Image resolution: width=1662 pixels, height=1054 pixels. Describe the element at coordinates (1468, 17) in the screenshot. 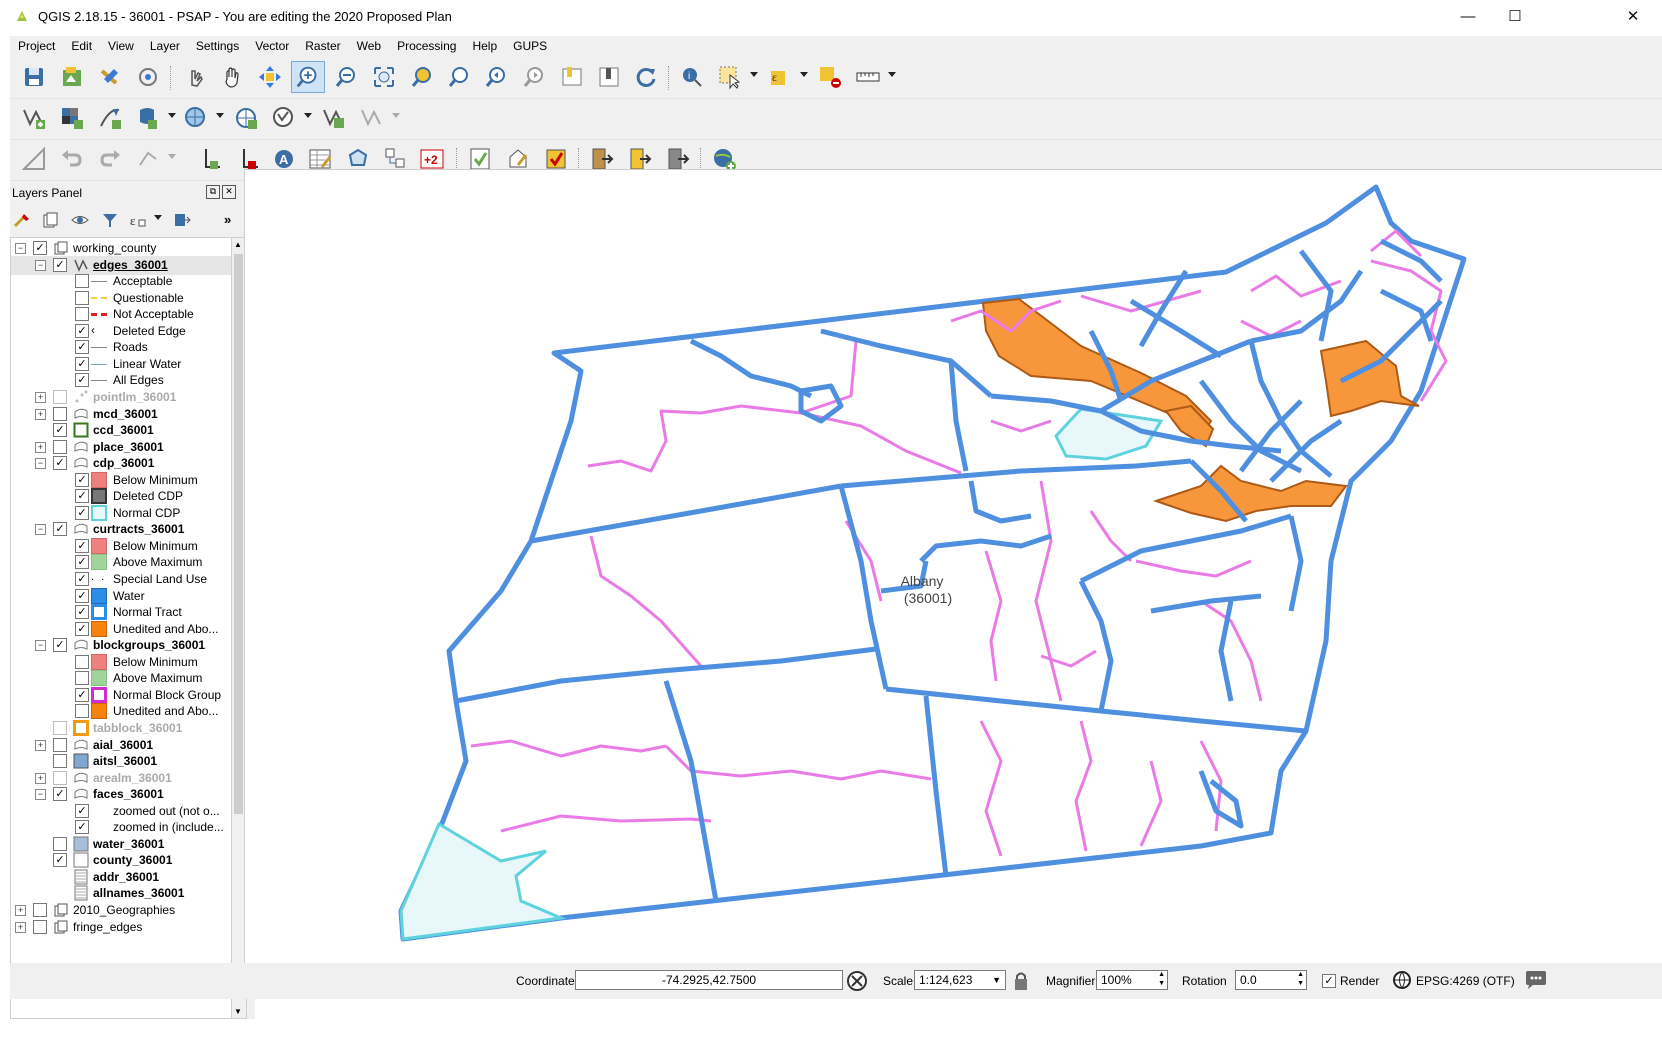

I see `minimize-button: —` at that location.